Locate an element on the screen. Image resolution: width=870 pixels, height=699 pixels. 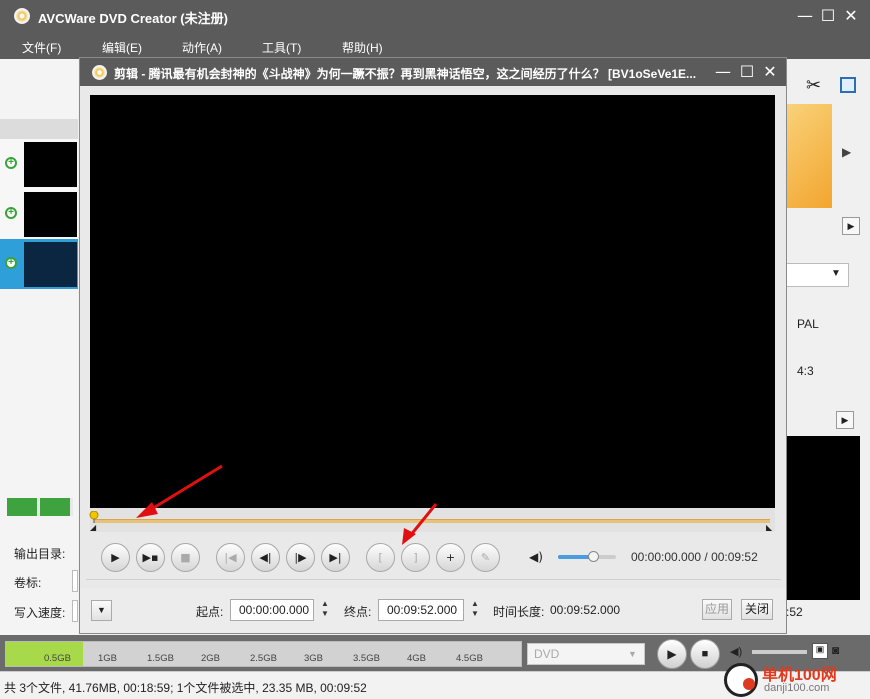
camera-icon: ◙ is located at coordinates (835, 650).